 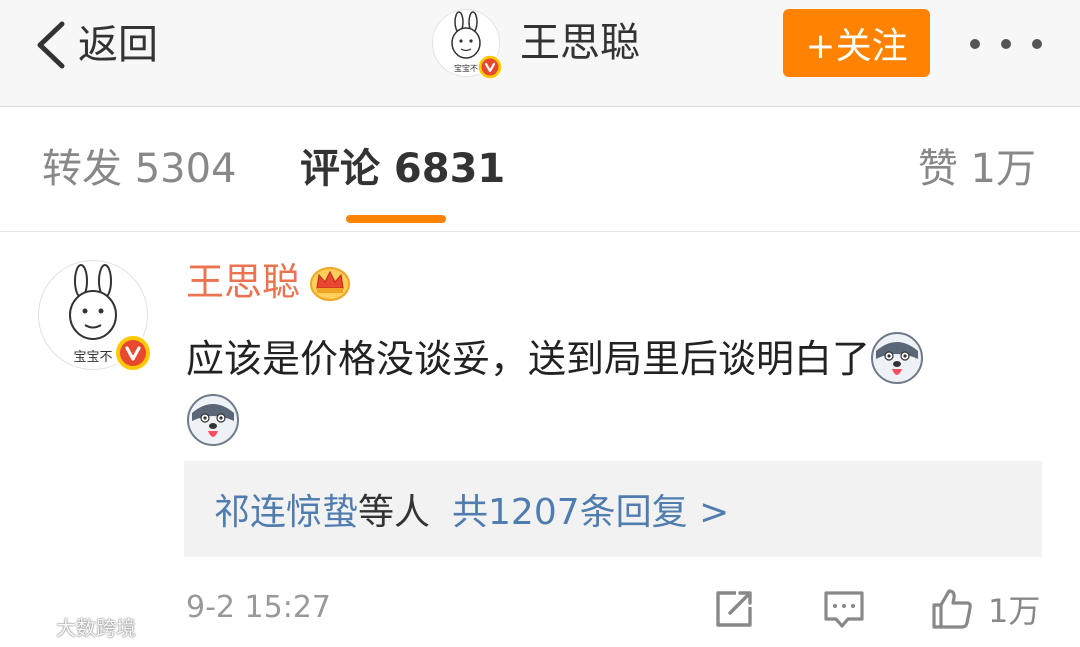 What do you see at coordinates (258, 607) in the screenshot?
I see `comment-timestamp: 9-2 15:27` at bounding box center [258, 607].